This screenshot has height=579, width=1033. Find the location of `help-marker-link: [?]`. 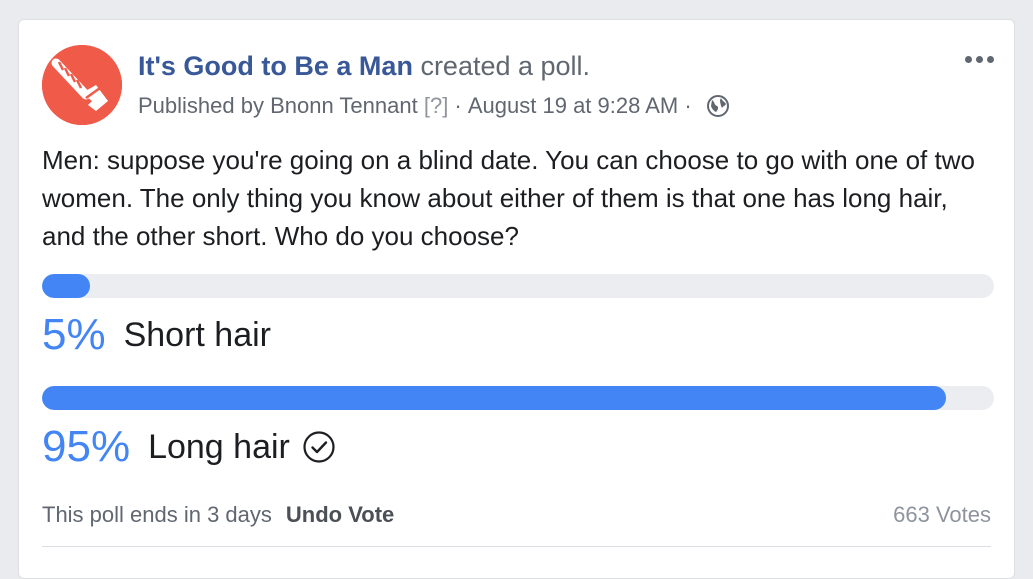

help-marker-link: [?] is located at coordinates (436, 106).